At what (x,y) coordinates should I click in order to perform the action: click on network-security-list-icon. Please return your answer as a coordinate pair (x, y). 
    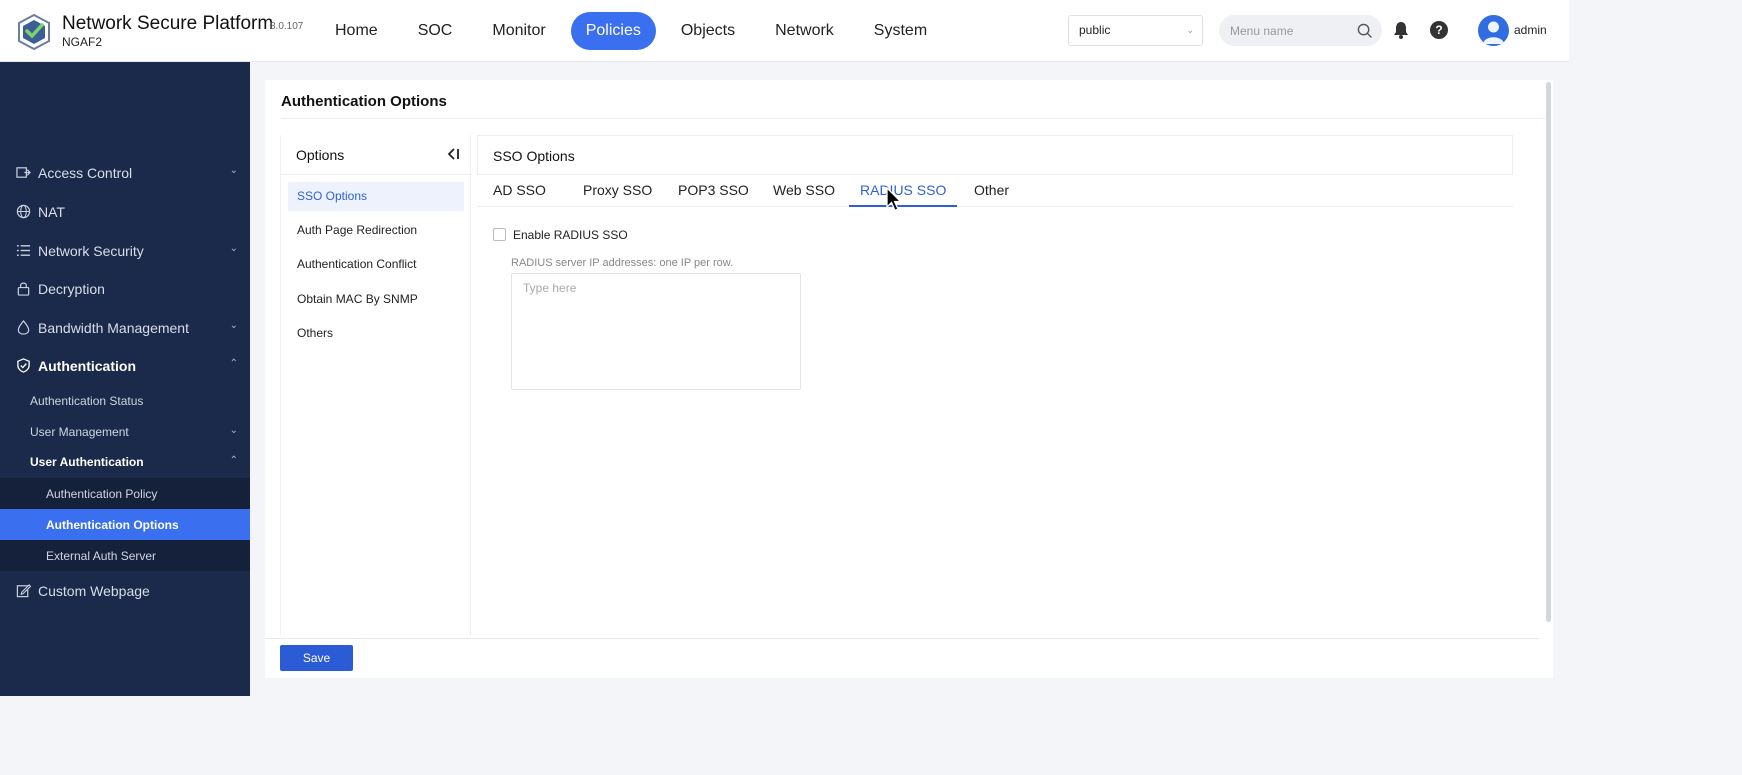
    Looking at the image, I should click on (23, 250).